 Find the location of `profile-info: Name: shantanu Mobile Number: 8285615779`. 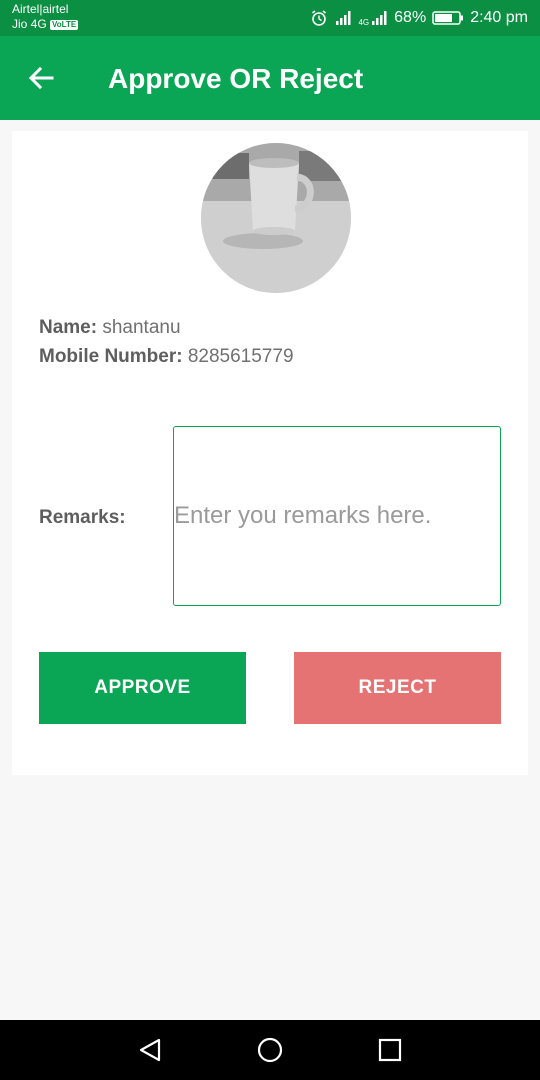

profile-info: Name: shantanu Mobile Number: 8285615779 is located at coordinates (166, 342).